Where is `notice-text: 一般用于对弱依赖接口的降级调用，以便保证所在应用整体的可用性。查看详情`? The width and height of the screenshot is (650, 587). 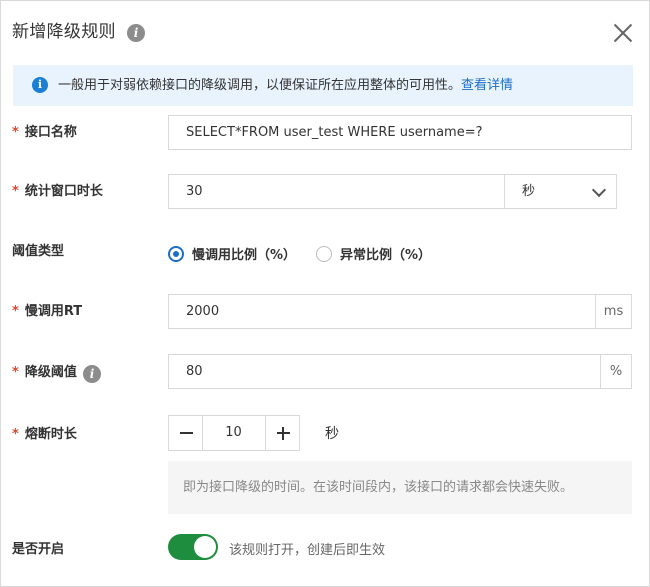 notice-text: 一般用于对弱依赖接口的降级调用，以便保证所在应用整体的可用性。查看详情 is located at coordinates (285, 85).